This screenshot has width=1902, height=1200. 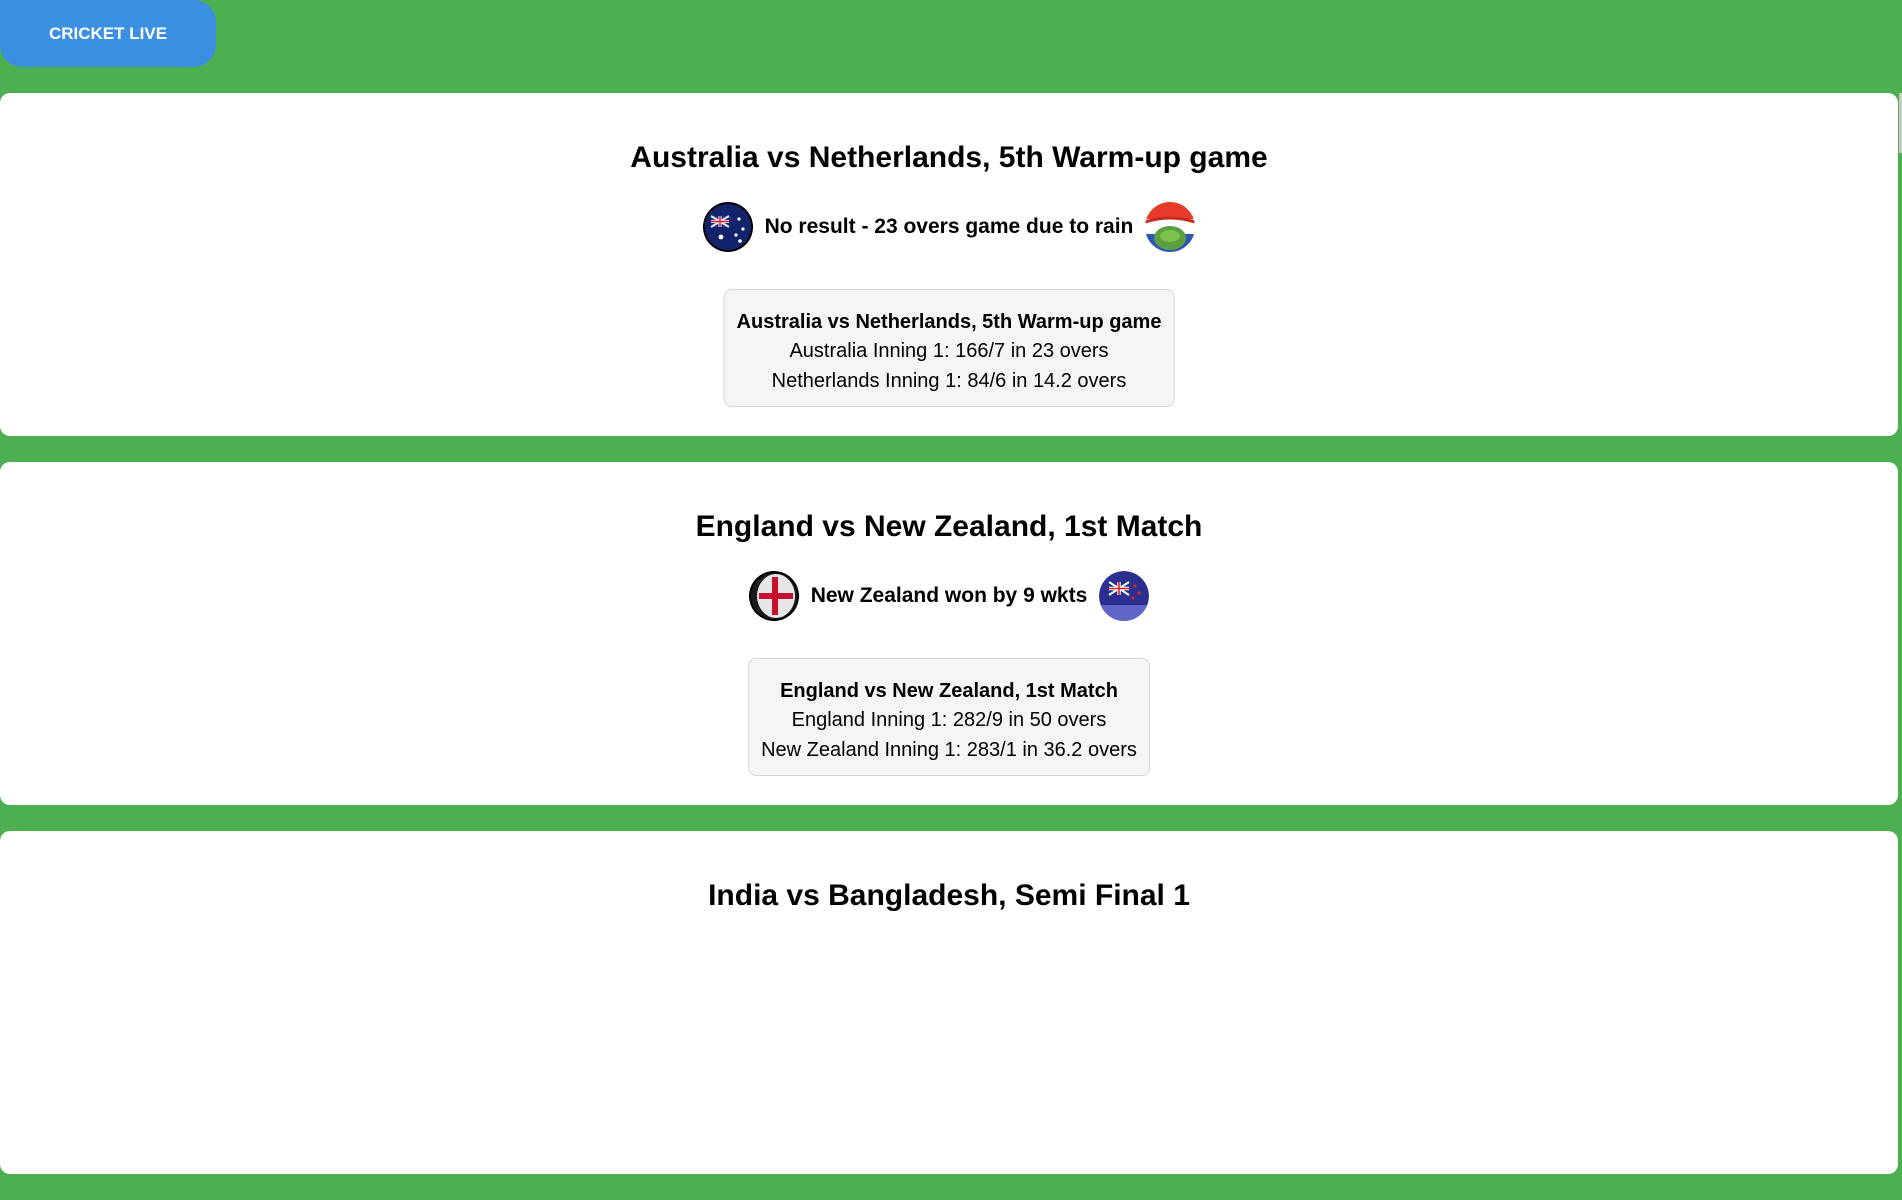 I want to click on inning-score: Australia Inning 1: 166/7 in 23 overs, so click(x=949, y=351).